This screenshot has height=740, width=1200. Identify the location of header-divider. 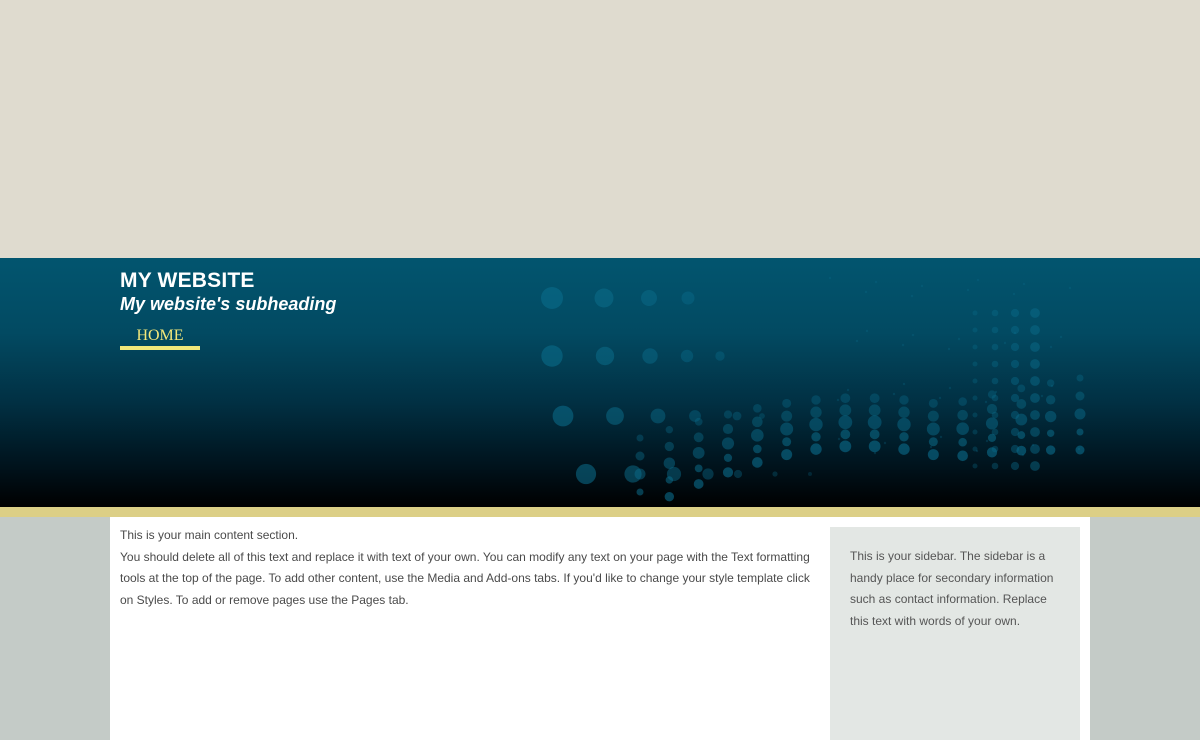
(600, 512).